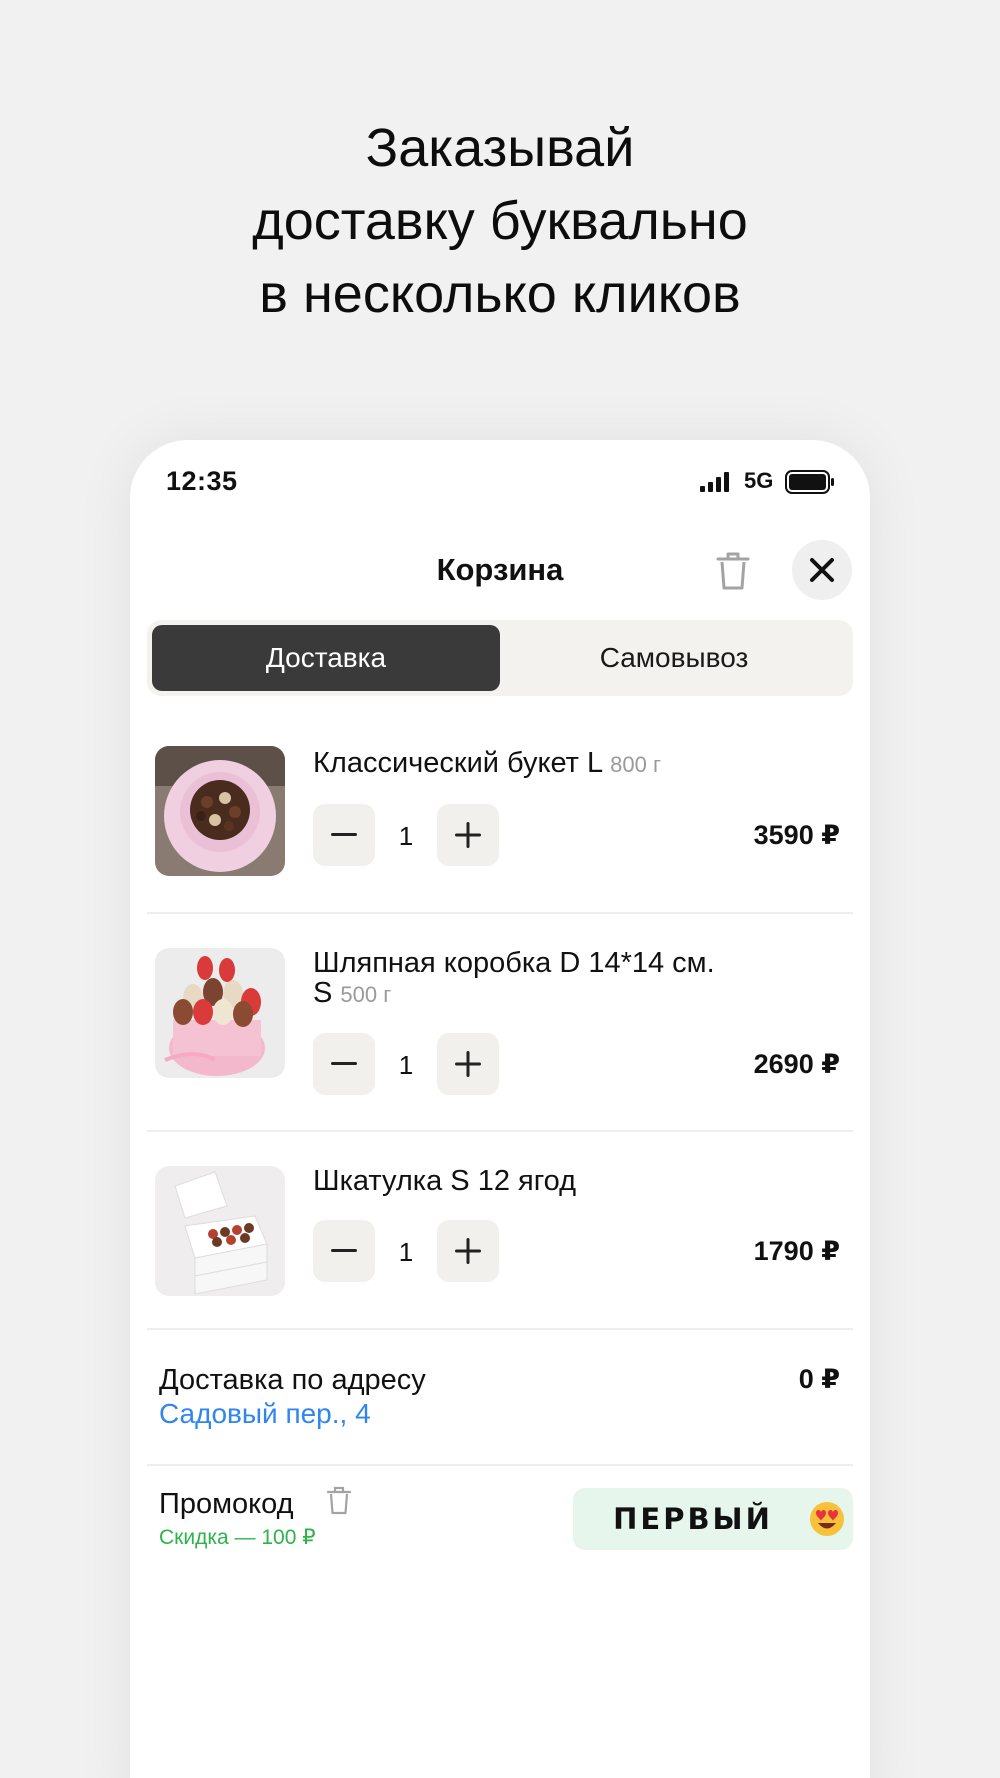  Describe the element at coordinates (226, 1504) in the screenshot. I see `promo-label: Промокод` at that location.